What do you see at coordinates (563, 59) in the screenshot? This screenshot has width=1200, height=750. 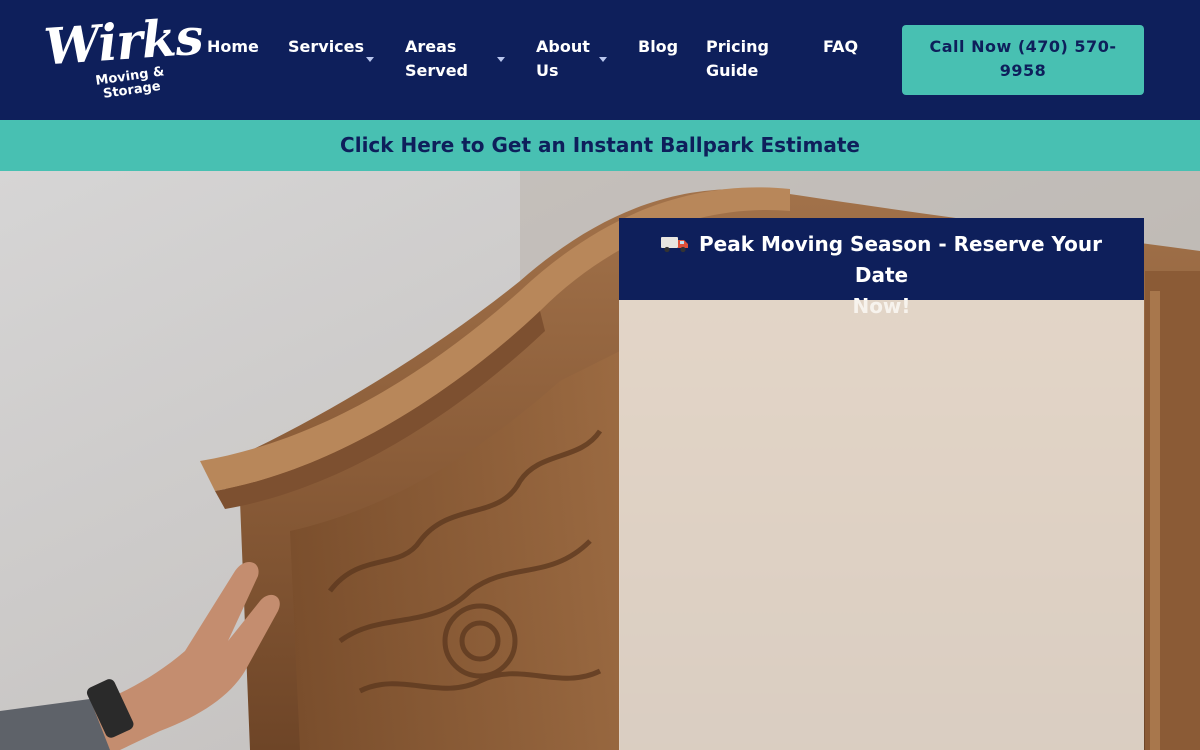 I see `nav-about-us: About Us` at bounding box center [563, 59].